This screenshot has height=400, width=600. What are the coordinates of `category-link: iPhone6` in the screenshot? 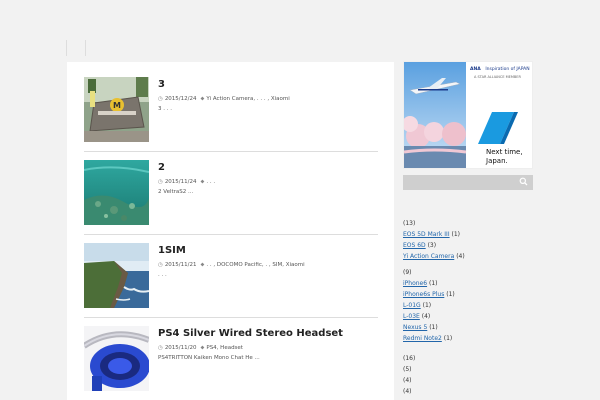 It's located at (415, 283).